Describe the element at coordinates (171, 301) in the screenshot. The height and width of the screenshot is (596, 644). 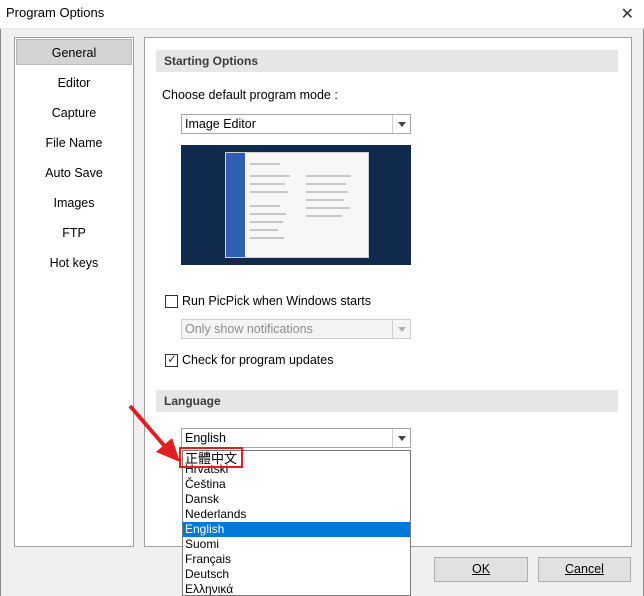
I see `run-on-start-checkbox` at that location.